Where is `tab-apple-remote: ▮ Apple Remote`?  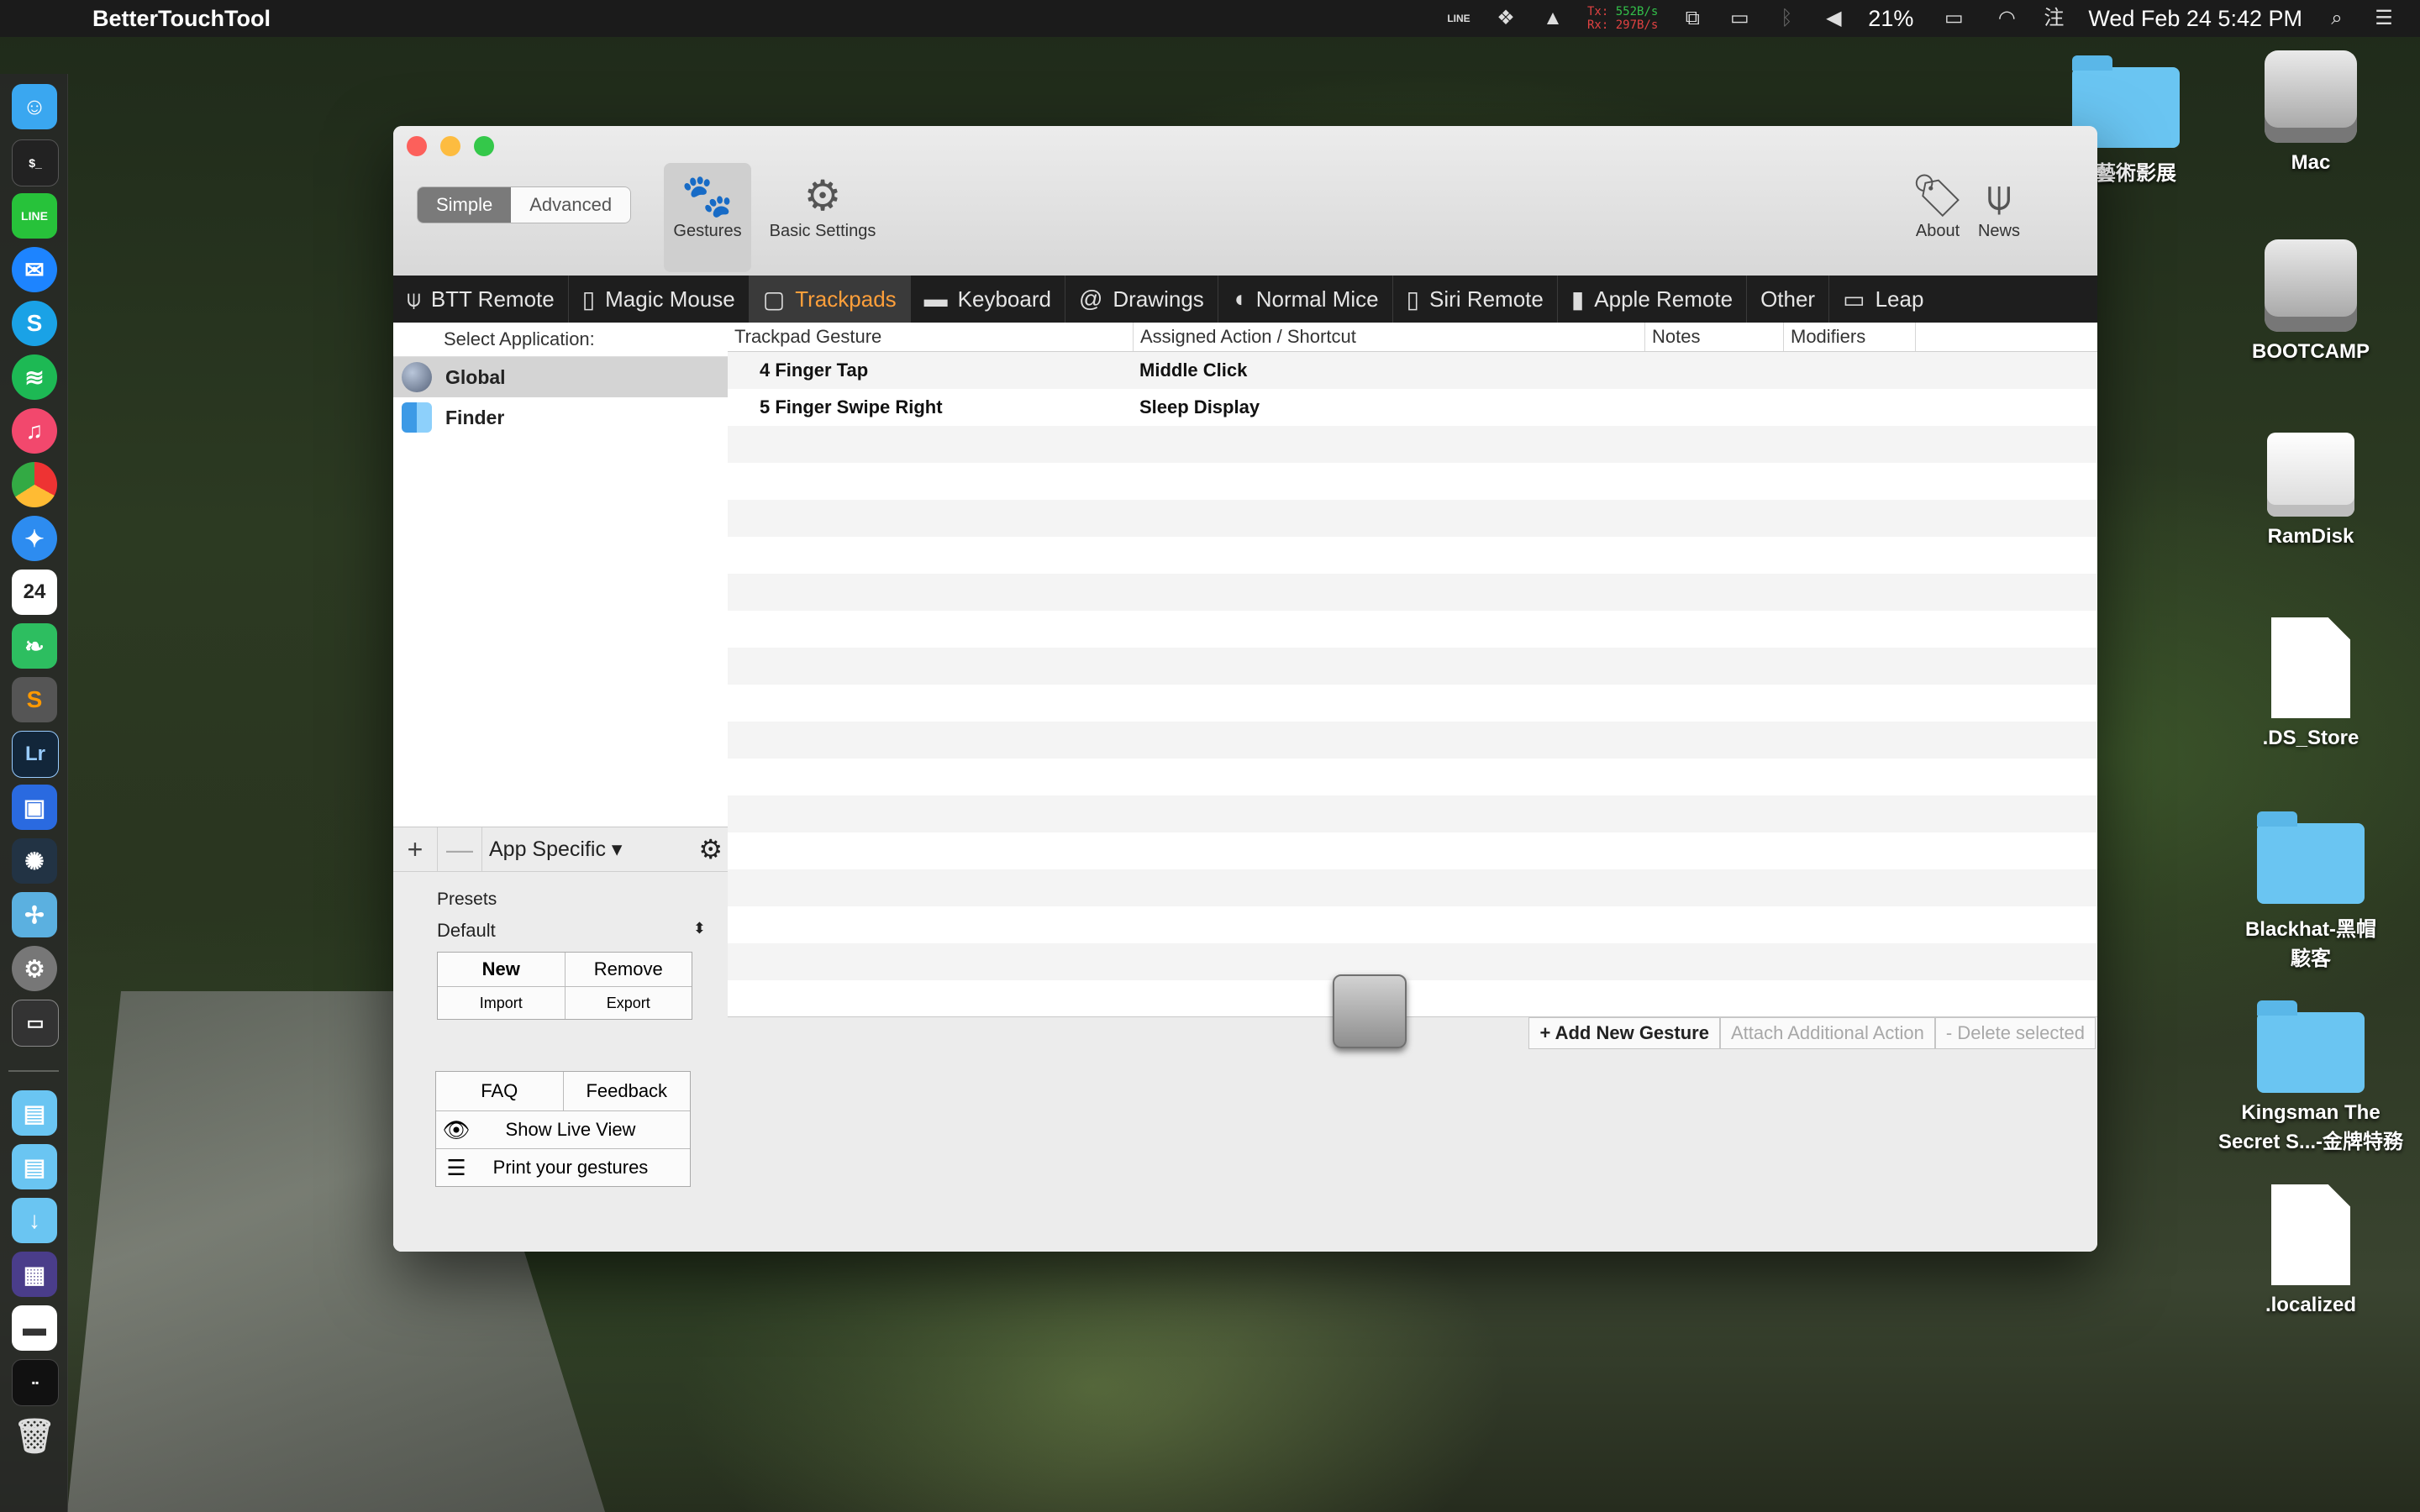 tab-apple-remote: ▮ Apple Remote is located at coordinates (1653, 299).